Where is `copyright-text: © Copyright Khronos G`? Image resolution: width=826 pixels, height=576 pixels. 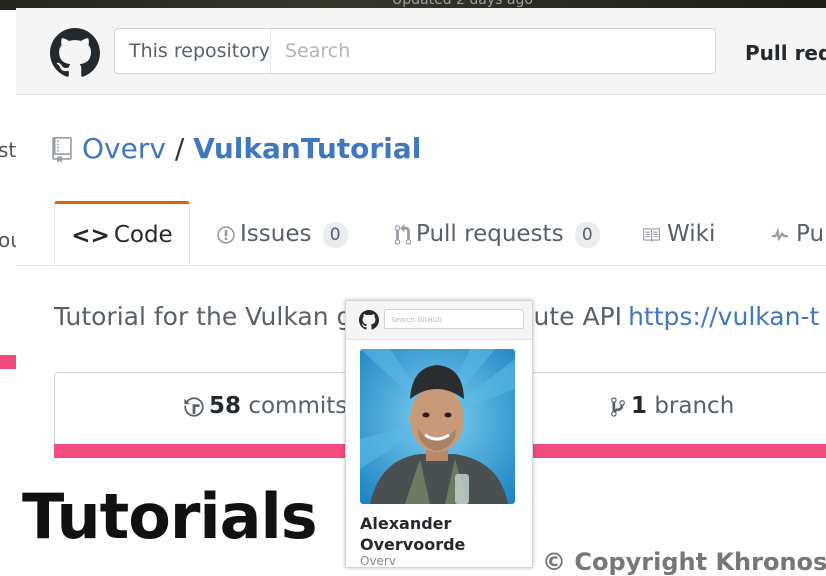
copyright-text: © Copyright Khronos G is located at coordinates (684, 562).